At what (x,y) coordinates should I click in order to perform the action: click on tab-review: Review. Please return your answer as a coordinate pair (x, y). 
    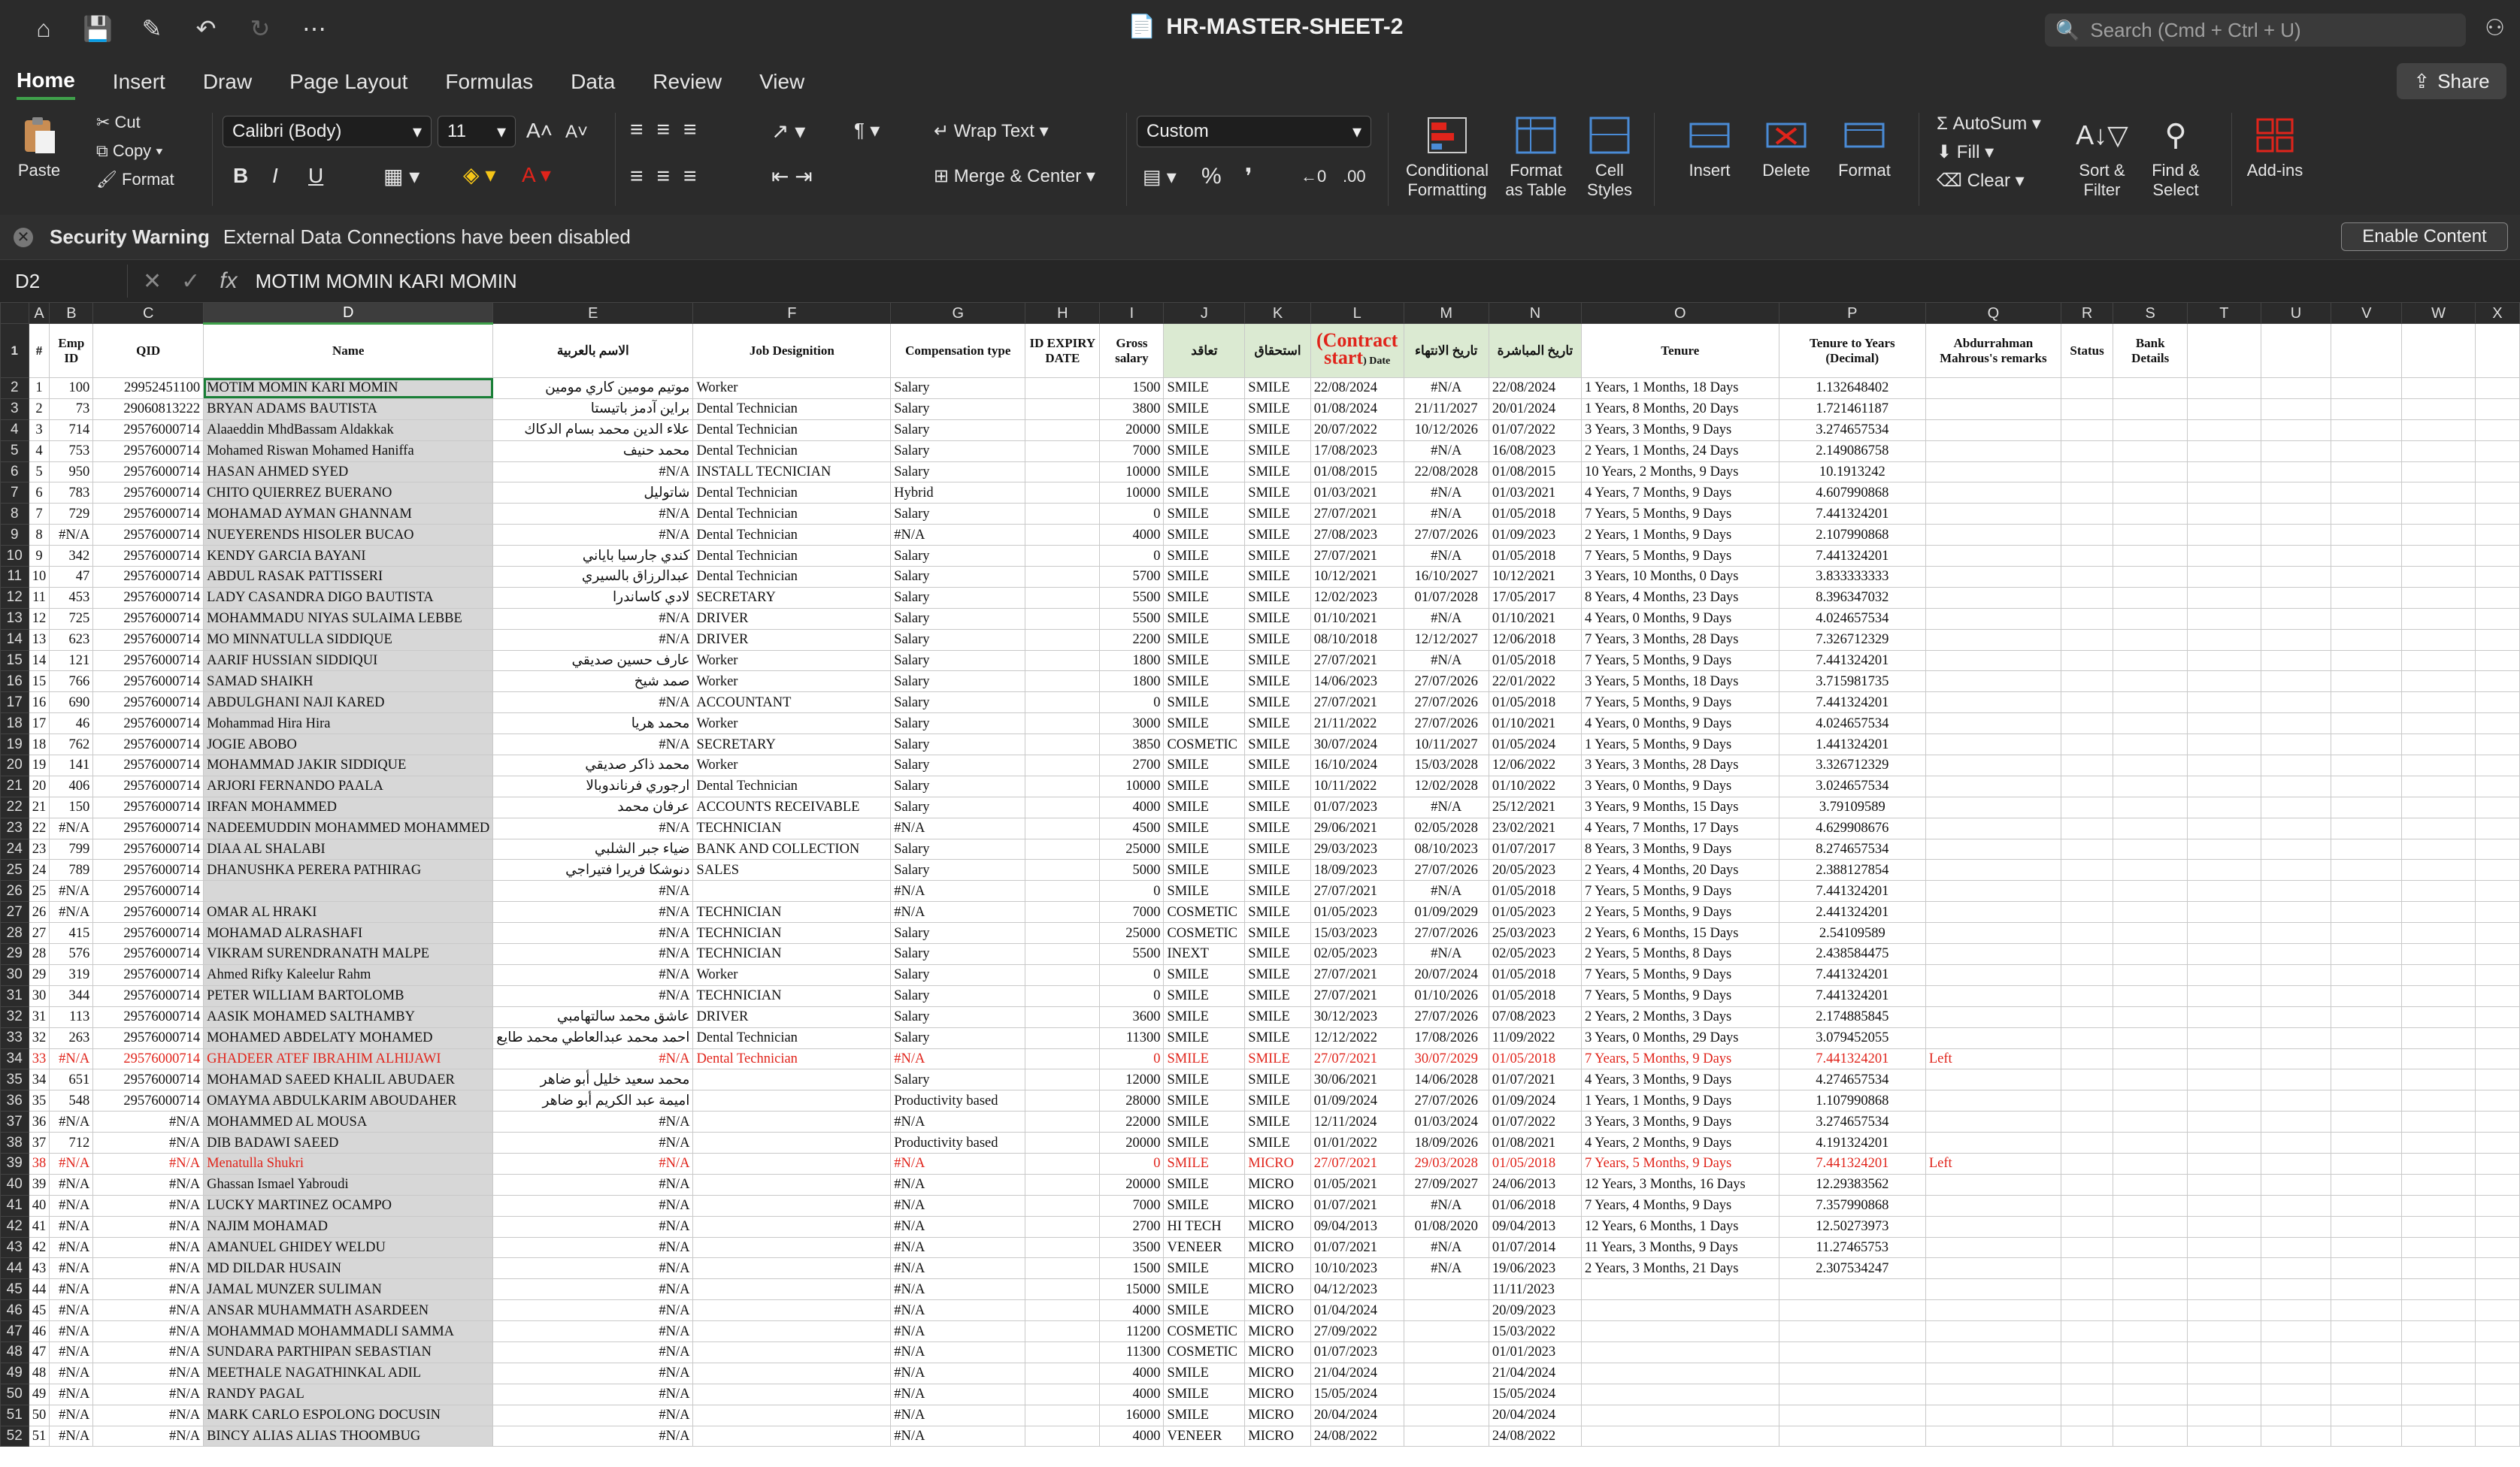
    Looking at the image, I should click on (687, 81).